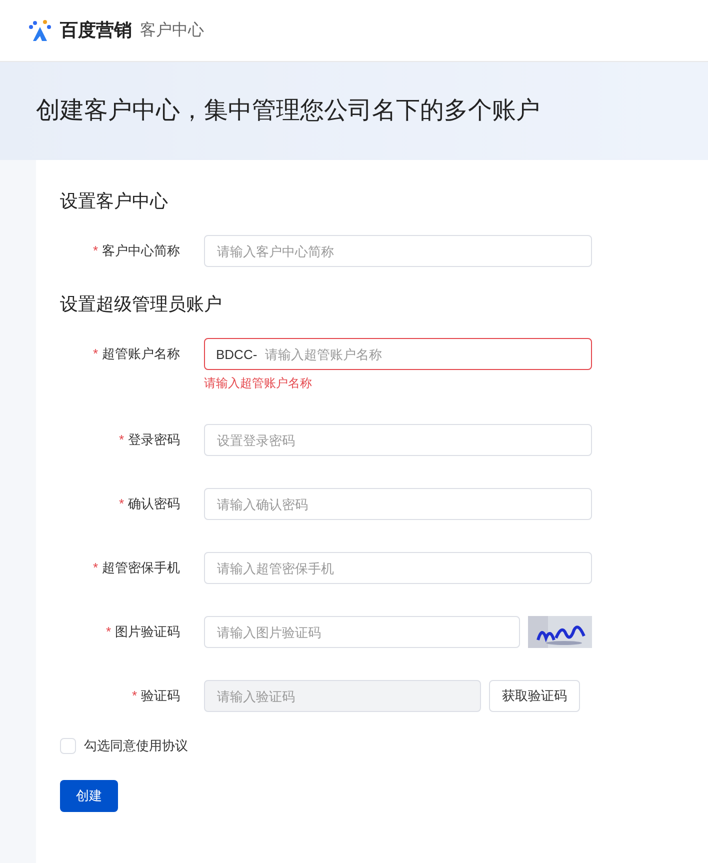 The height and width of the screenshot is (863, 708). What do you see at coordinates (68, 746) in the screenshot?
I see `agreement-checkbox` at bounding box center [68, 746].